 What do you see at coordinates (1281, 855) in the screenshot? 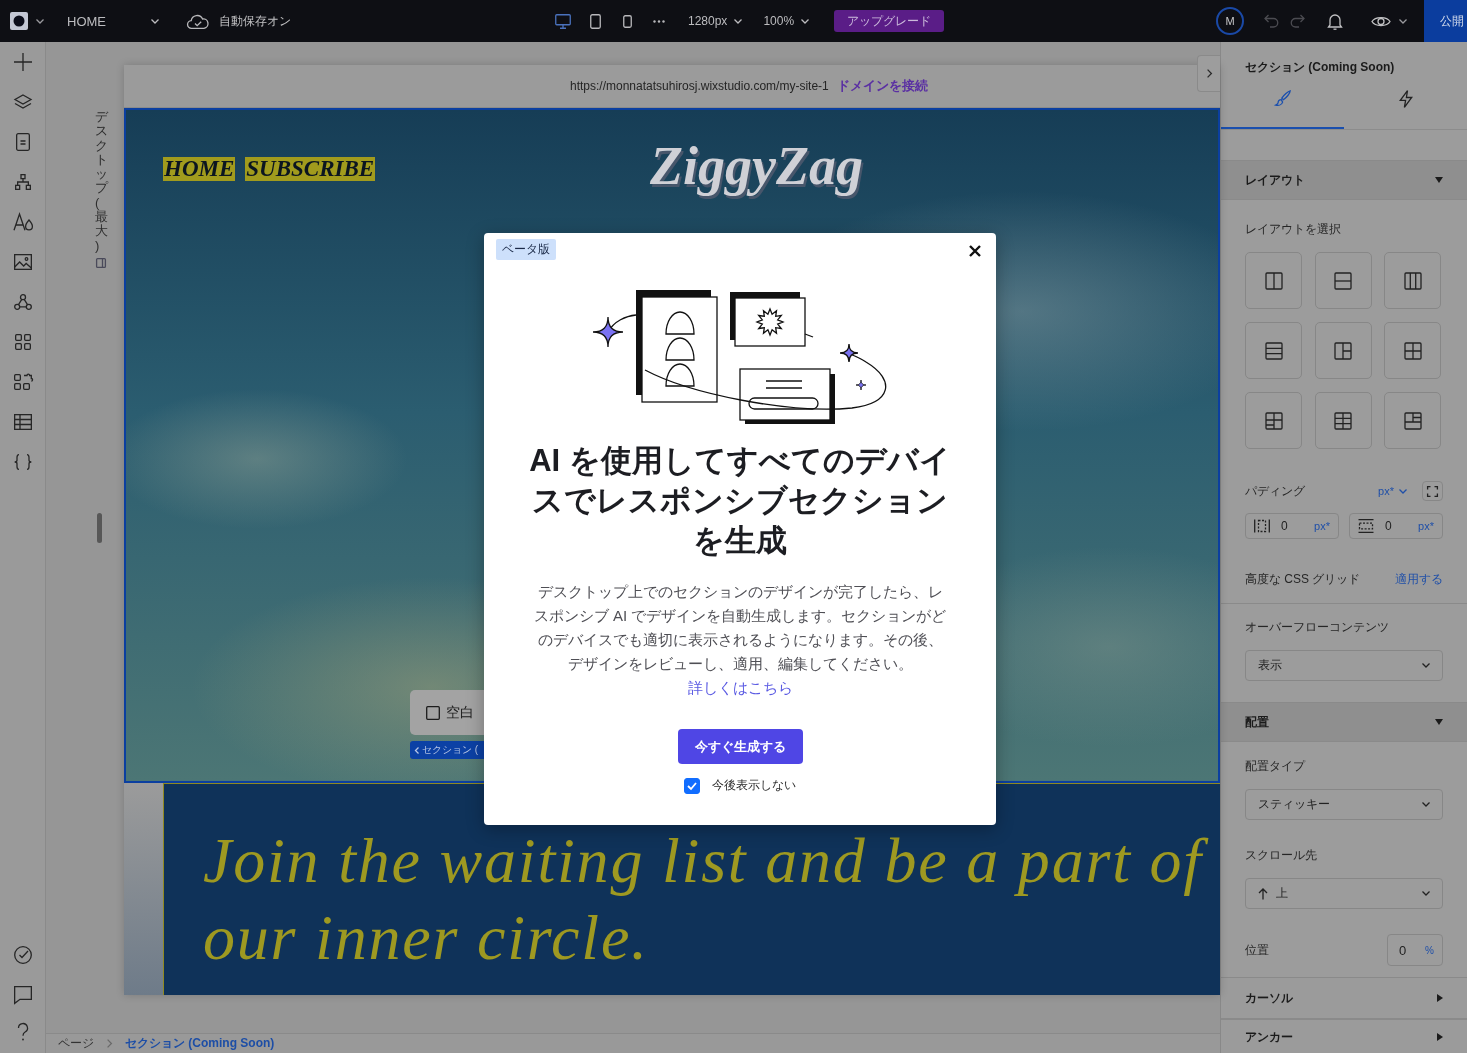
I see `field-label: スクロール先` at bounding box center [1281, 855].